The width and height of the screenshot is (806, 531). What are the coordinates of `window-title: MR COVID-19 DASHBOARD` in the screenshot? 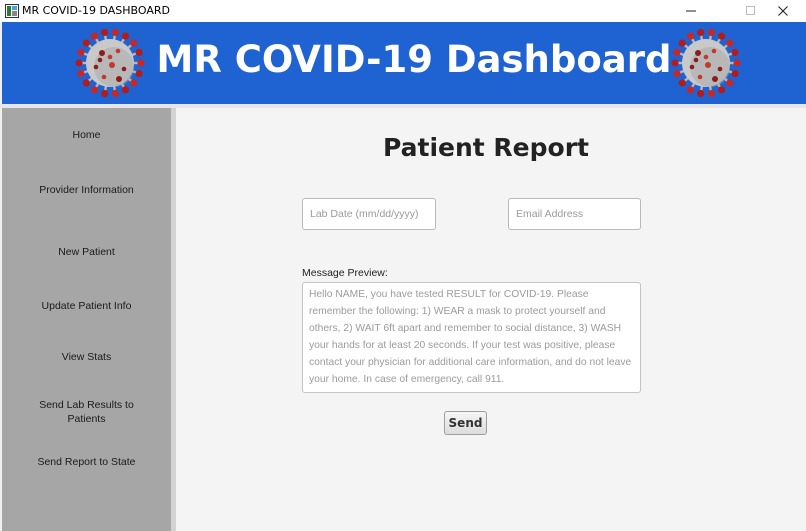 It's located at (96, 10).